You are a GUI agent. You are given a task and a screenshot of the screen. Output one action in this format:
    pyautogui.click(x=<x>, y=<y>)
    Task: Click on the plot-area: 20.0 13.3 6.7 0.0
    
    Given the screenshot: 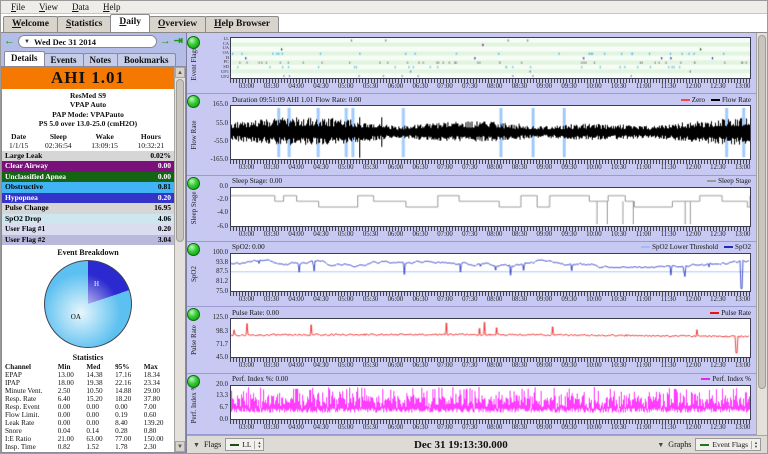 What is the action you would take?
    pyautogui.click(x=483, y=402)
    